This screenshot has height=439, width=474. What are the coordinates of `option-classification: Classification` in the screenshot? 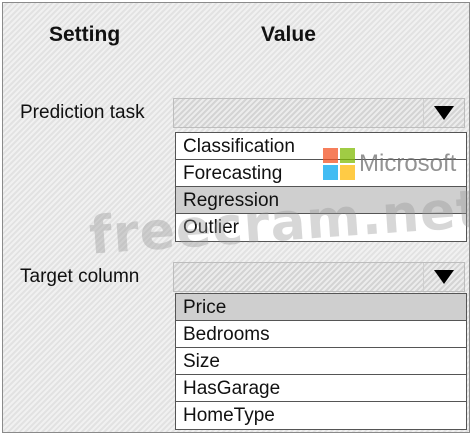 It's located at (321, 146).